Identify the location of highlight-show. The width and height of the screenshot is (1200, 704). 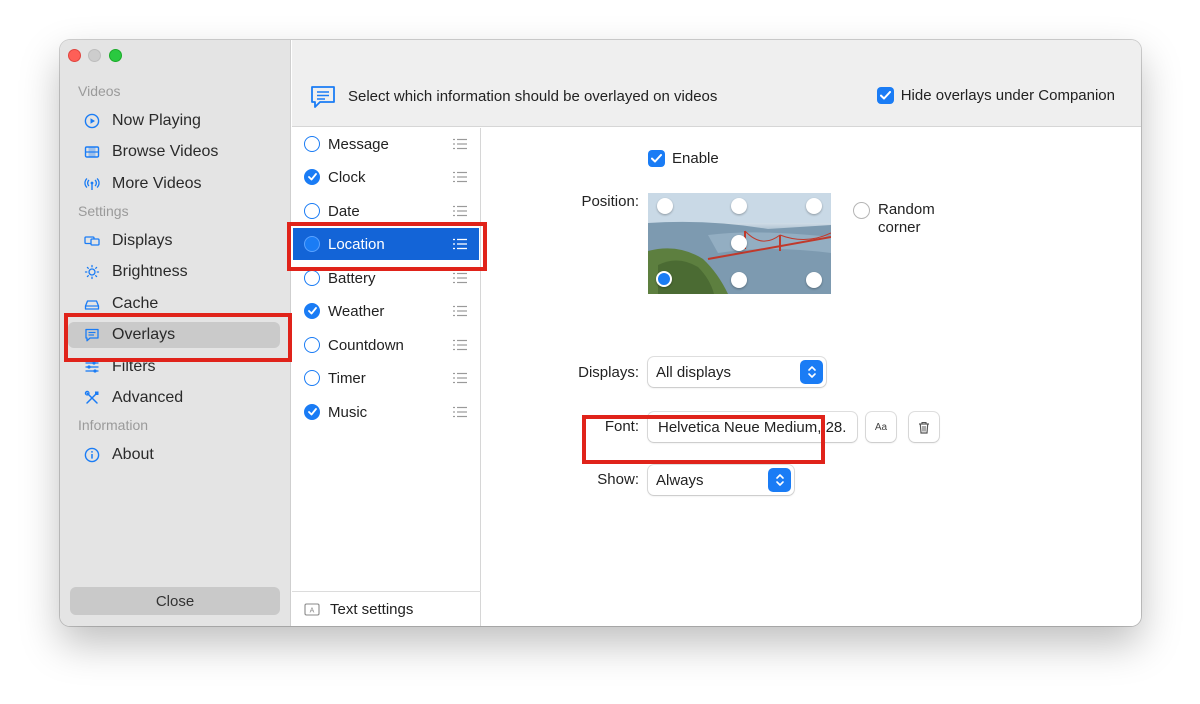
(703, 439).